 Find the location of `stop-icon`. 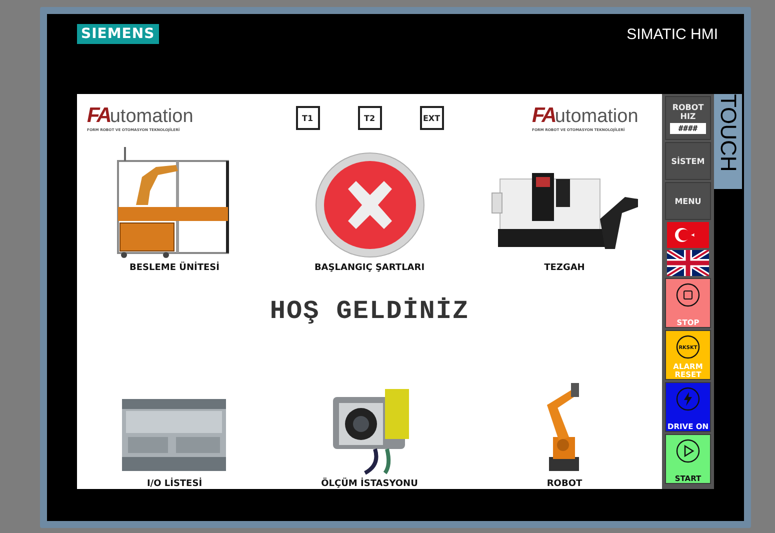

stop-icon is located at coordinates (688, 295).